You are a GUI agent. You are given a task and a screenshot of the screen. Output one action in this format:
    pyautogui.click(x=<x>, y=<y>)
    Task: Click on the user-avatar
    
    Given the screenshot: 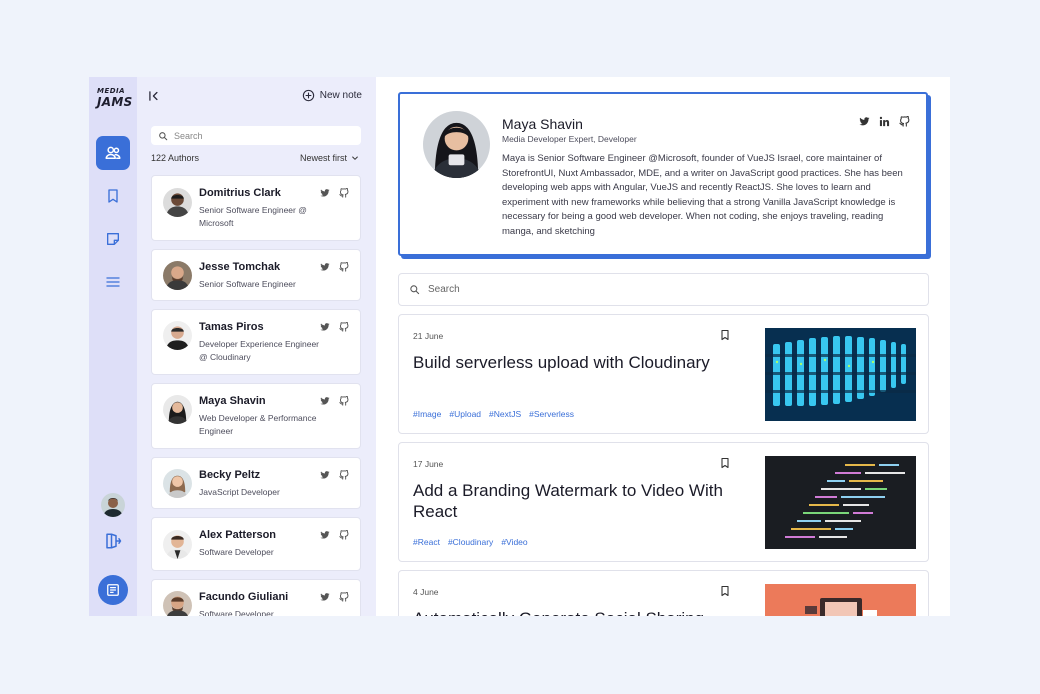 What is the action you would take?
    pyautogui.click(x=113, y=505)
    